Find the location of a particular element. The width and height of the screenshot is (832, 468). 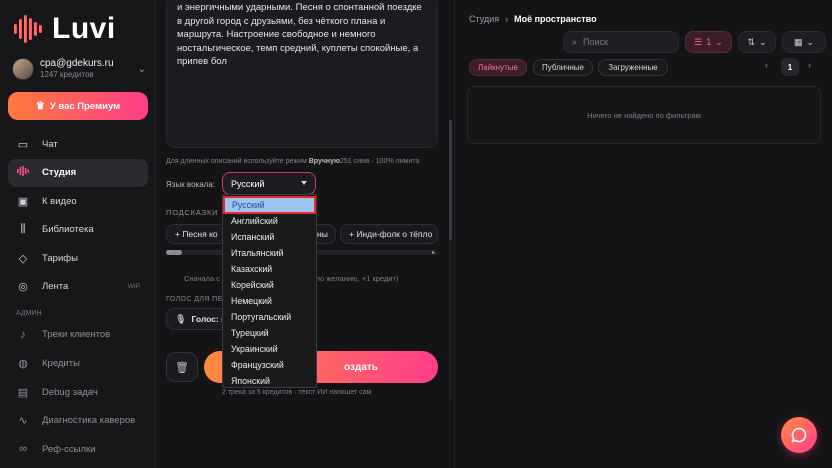

avatar is located at coordinates (23, 69).